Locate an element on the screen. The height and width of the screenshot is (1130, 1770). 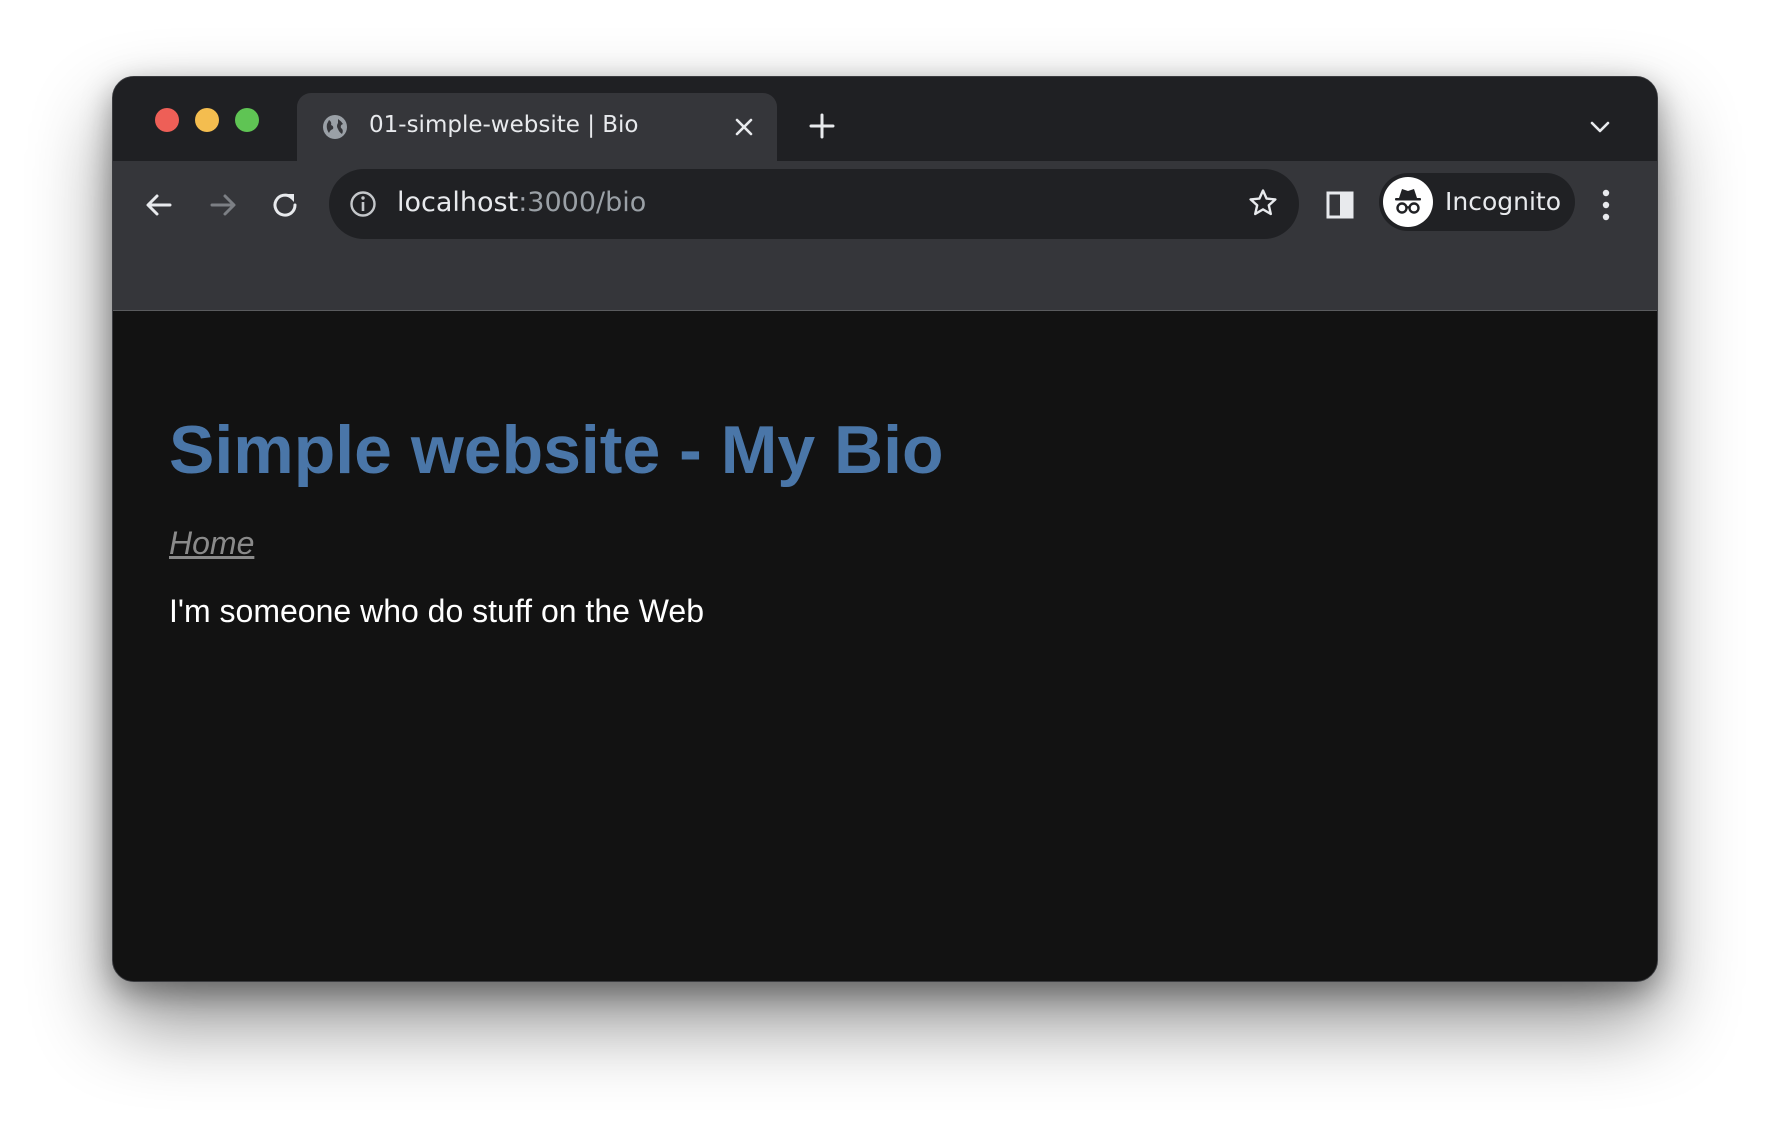
star-icon is located at coordinates (1263, 203).